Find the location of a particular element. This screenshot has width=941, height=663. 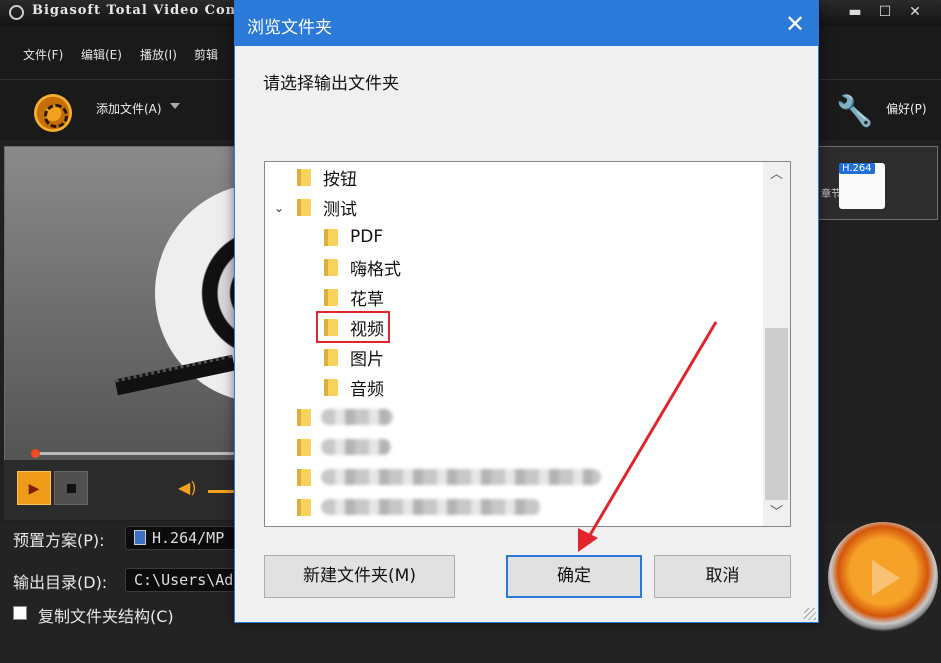

menu-play: 播放(I) is located at coordinates (158, 54).